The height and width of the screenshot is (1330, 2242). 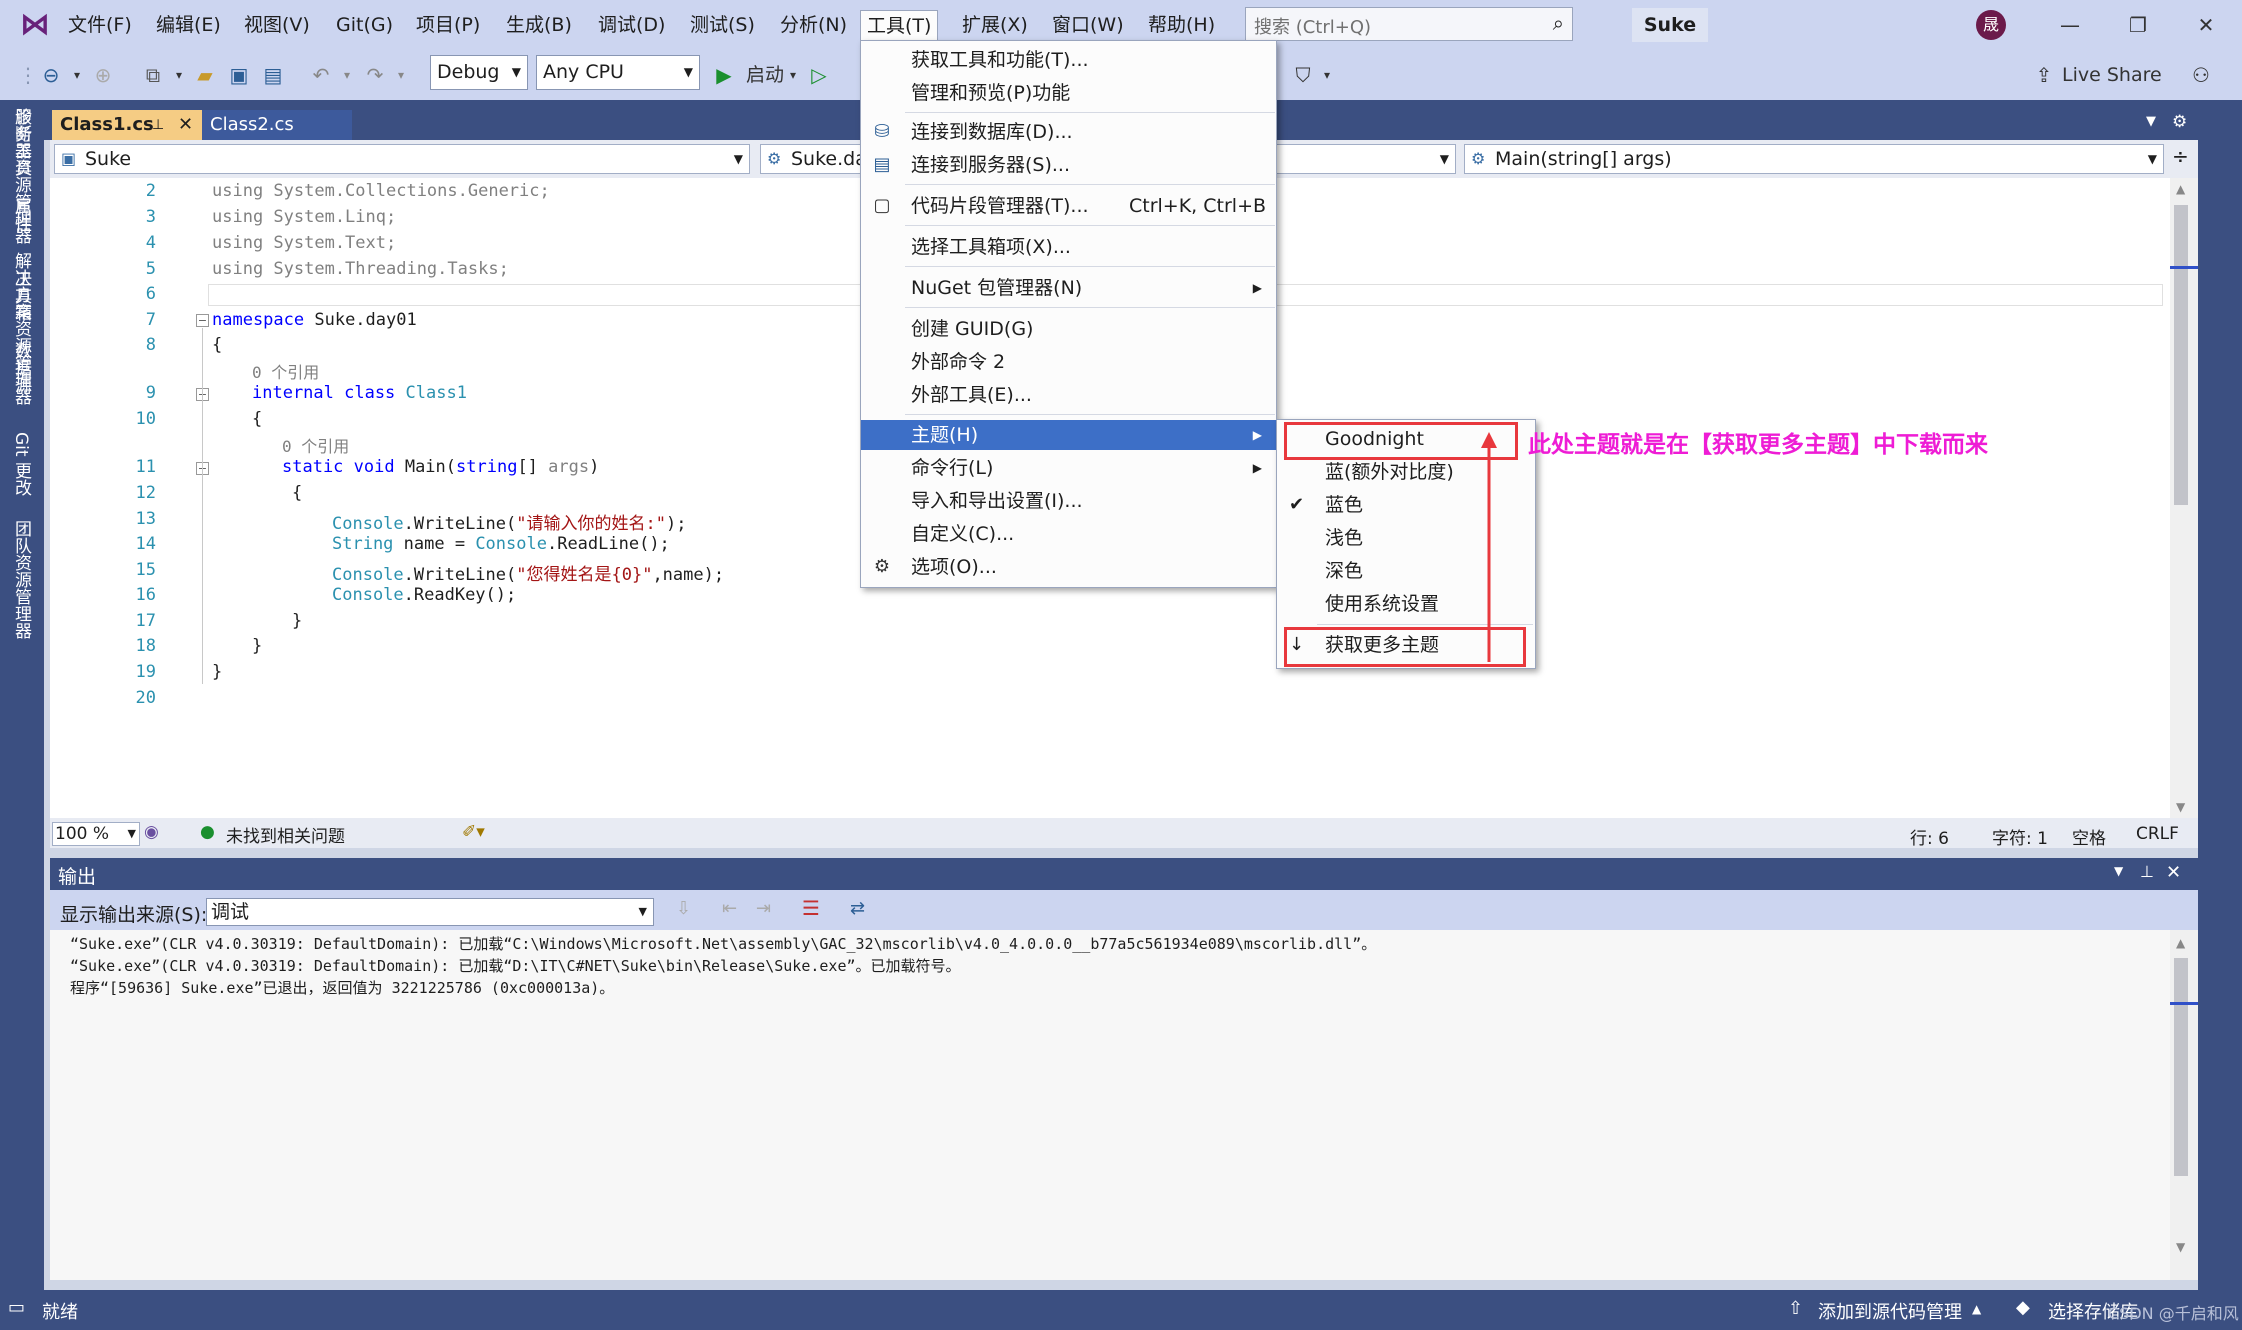 I want to click on menu-create-guid: 创建 GUID(G), so click(x=1068, y=329).